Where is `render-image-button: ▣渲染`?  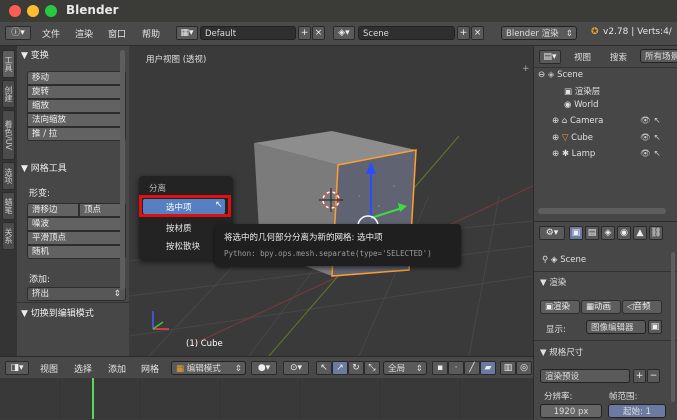 render-image-button: ▣渲染 is located at coordinates (560, 307).